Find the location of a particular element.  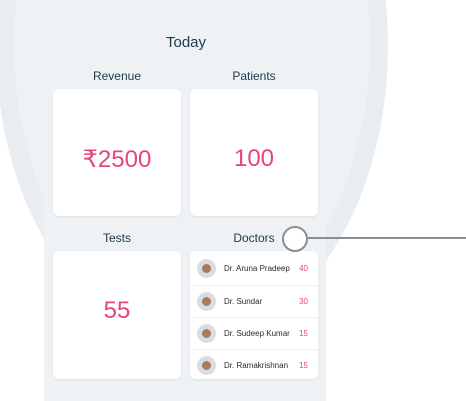

callout-line is located at coordinates (387, 238).